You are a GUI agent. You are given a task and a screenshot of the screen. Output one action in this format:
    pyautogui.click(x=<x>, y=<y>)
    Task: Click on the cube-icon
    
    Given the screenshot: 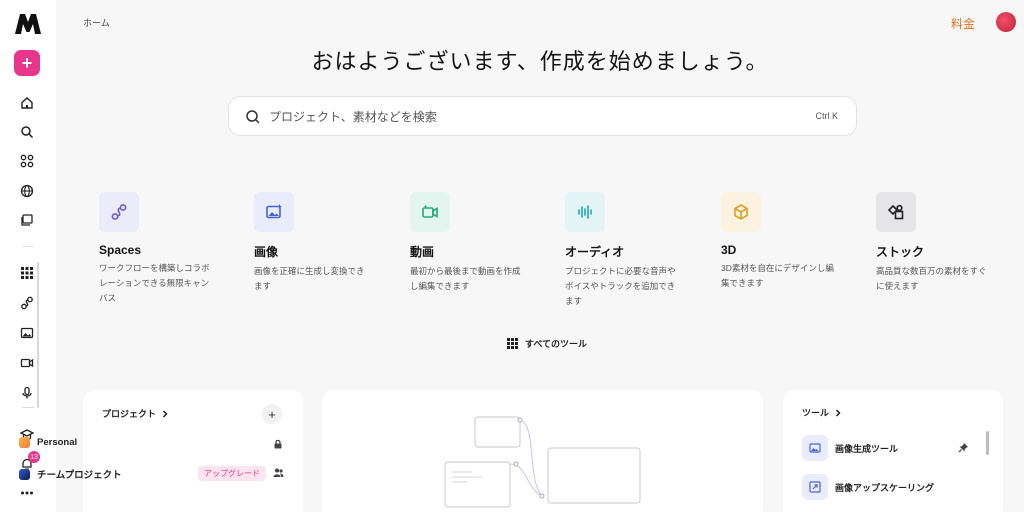 What is the action you would take?
    pyautogui.click(x=741, y=212)
    